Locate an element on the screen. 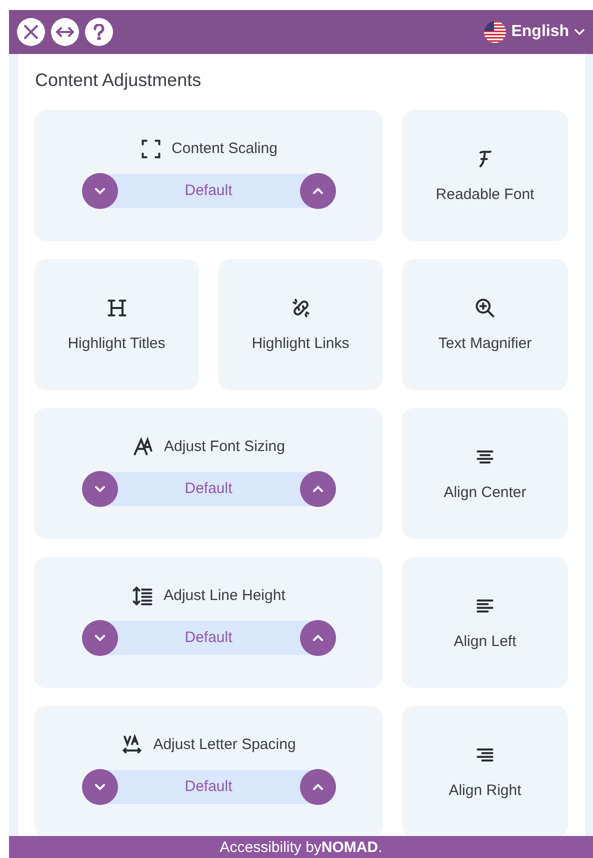 Image resolution: width=593 pixels, height=858 pixels. corners-icon is located at coordinates (151, 149).